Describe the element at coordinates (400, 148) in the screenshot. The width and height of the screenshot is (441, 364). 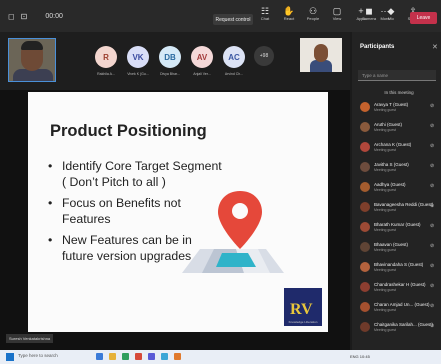
I see `participant-row: Archana K (Guest) Meeting guest ⊘` at that location.